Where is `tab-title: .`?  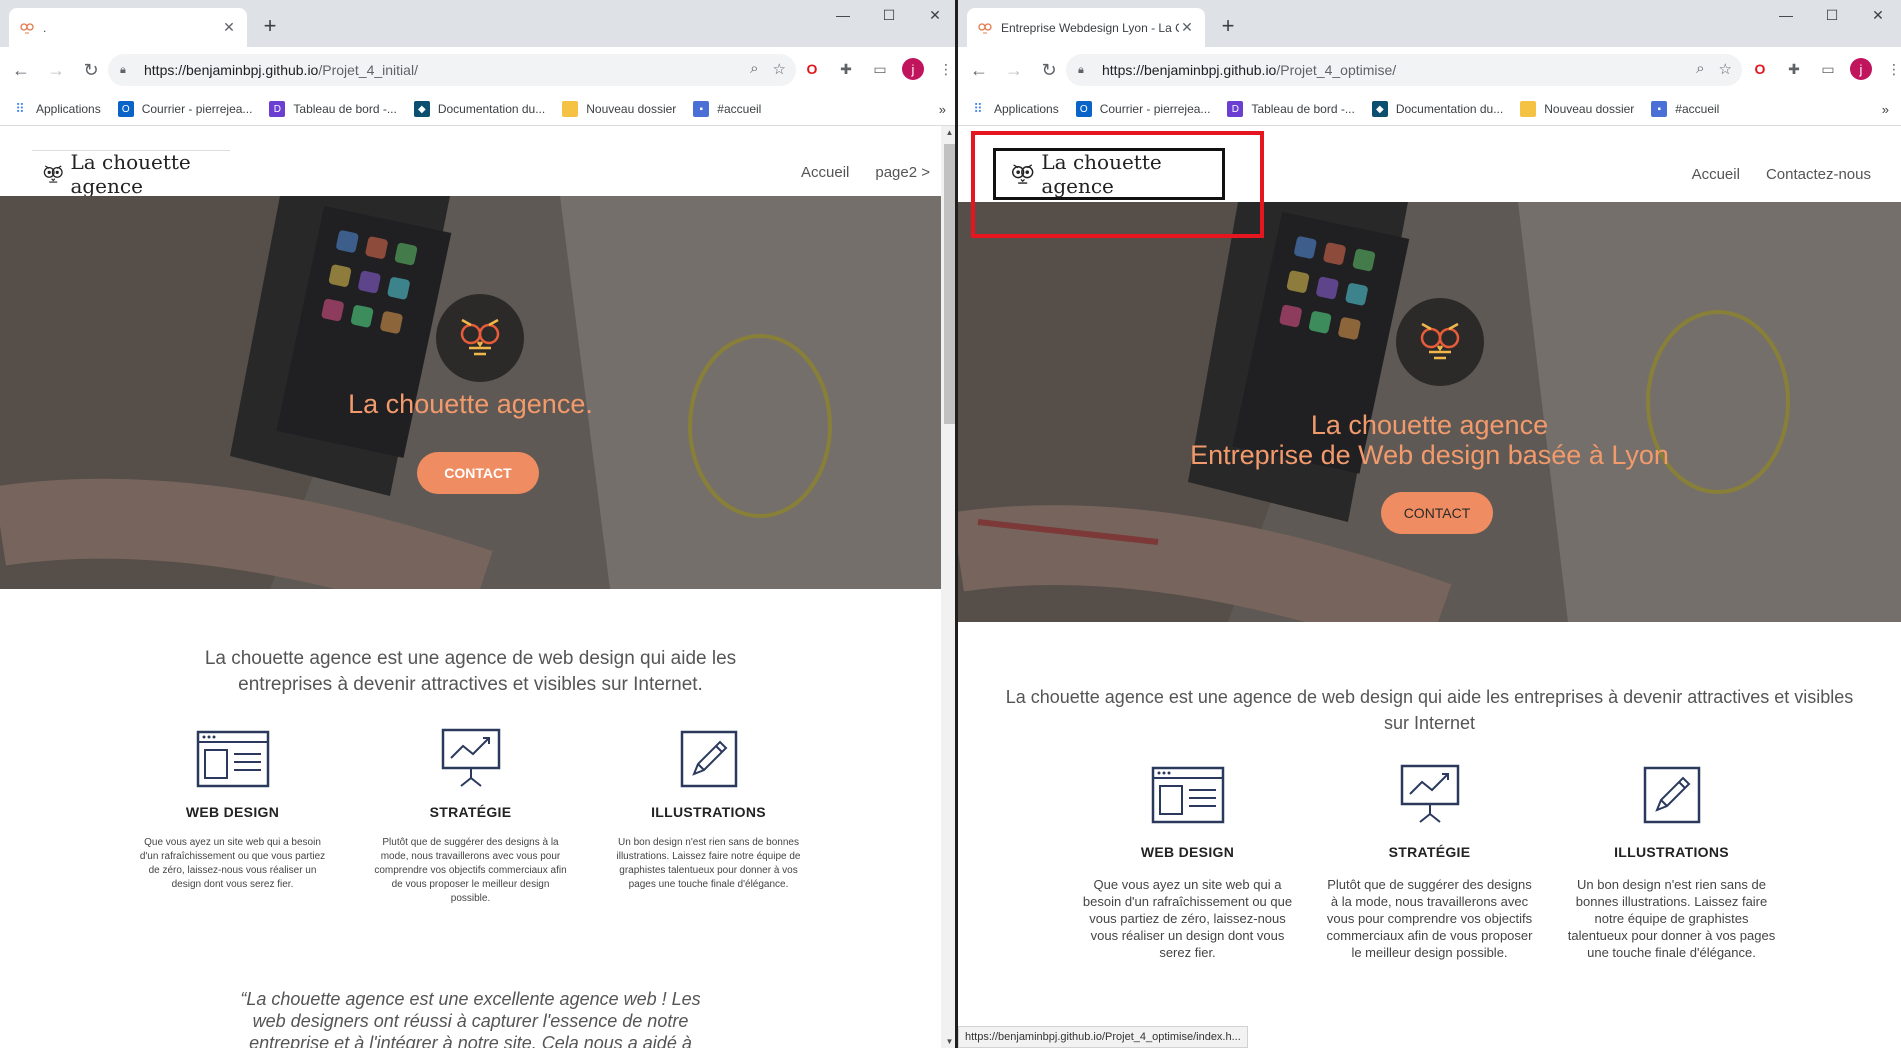 tab-title: . is located at coordinates (45, 27).